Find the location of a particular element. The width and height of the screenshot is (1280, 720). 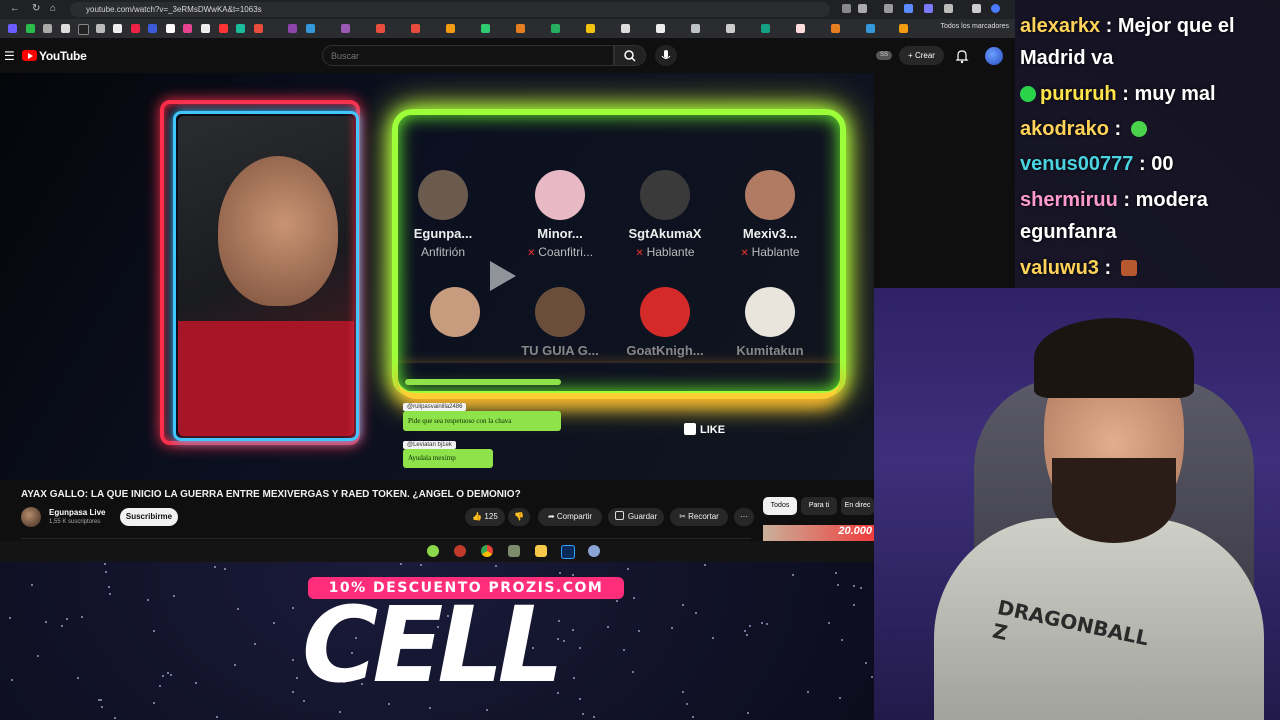

notifications-bell-icon is located at coordinates (962, 56).